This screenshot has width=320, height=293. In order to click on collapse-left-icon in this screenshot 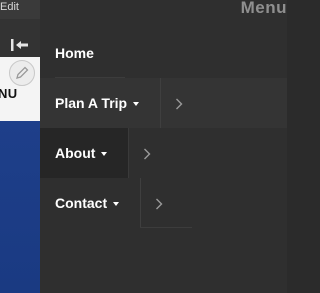, I will do `click(20, 45)`.